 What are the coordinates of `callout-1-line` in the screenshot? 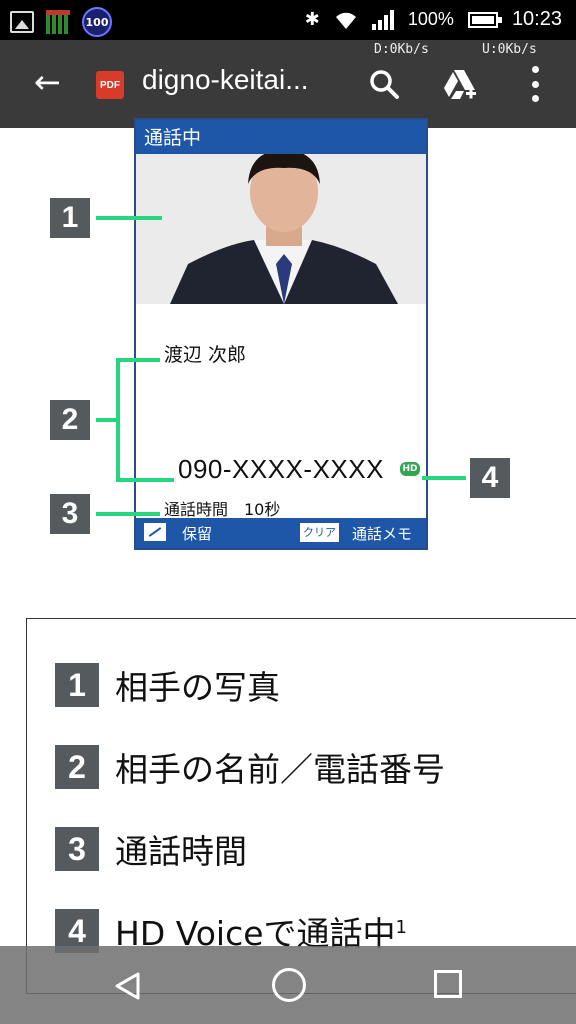 It's located at (129, 218).